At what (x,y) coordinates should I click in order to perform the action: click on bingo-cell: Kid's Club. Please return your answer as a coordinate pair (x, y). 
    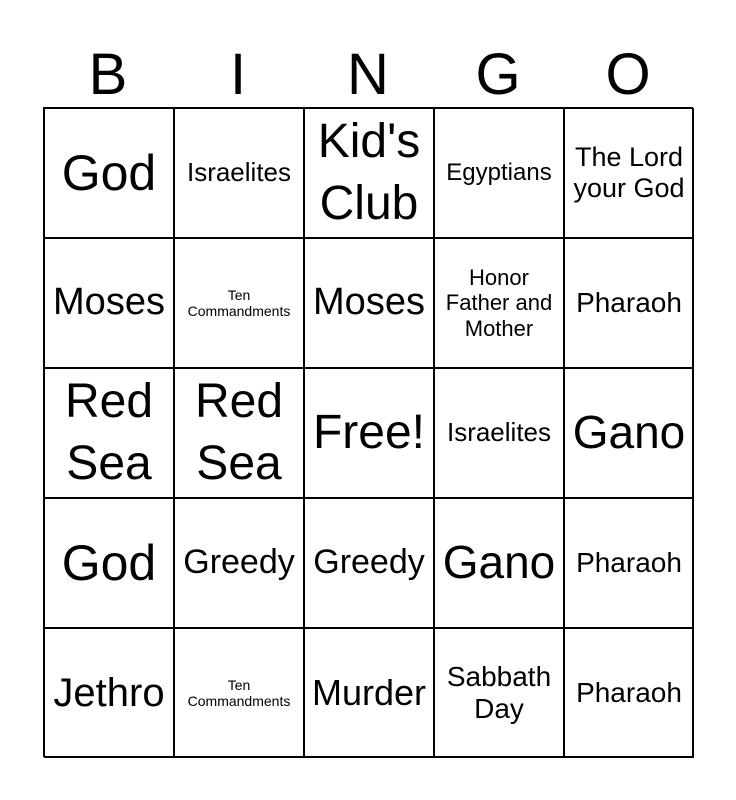
    Looking at the image, I should click on (369, 173).